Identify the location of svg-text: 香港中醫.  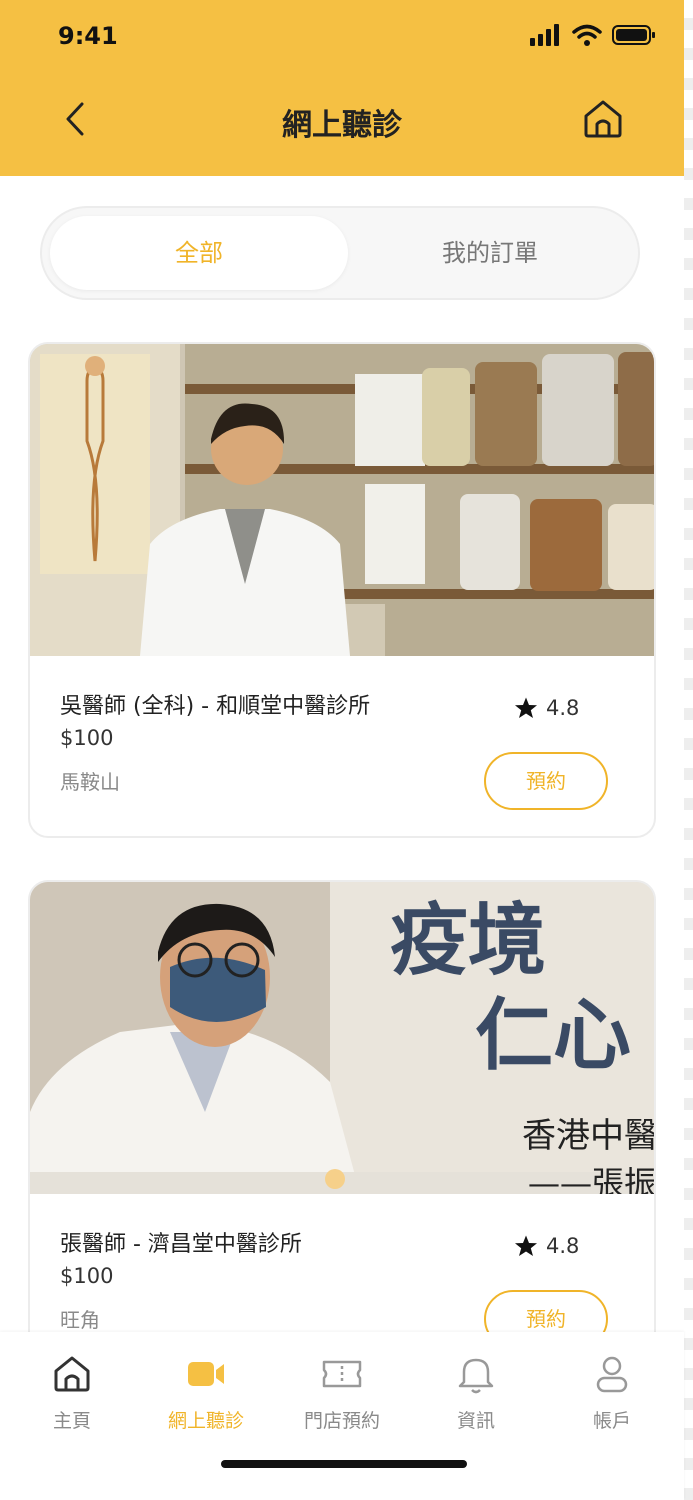
(589, 1136).